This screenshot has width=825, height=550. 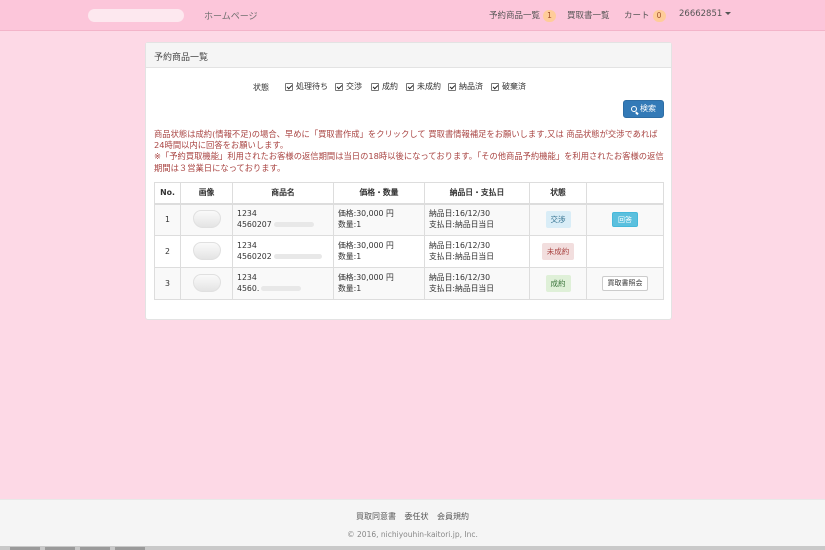 I want to click on nav-reserved-items: 予約商品一覧 1, so click(x=523, y=15).